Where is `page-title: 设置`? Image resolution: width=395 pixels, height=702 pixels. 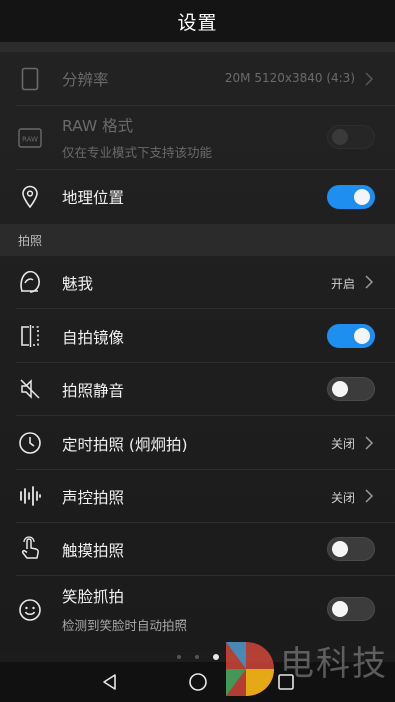
page-title: 设置 is located at coordinates (197, 22).